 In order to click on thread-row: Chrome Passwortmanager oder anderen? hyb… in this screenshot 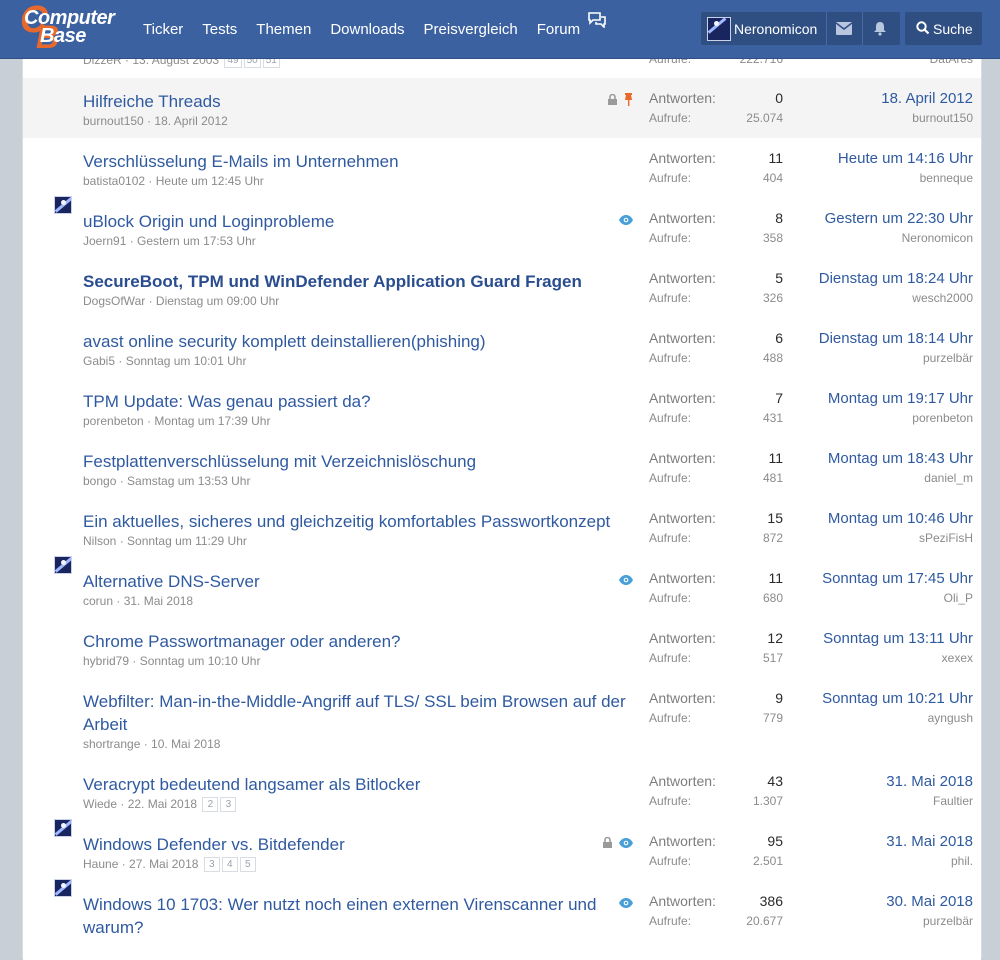, I will do `click(502, 648)`.